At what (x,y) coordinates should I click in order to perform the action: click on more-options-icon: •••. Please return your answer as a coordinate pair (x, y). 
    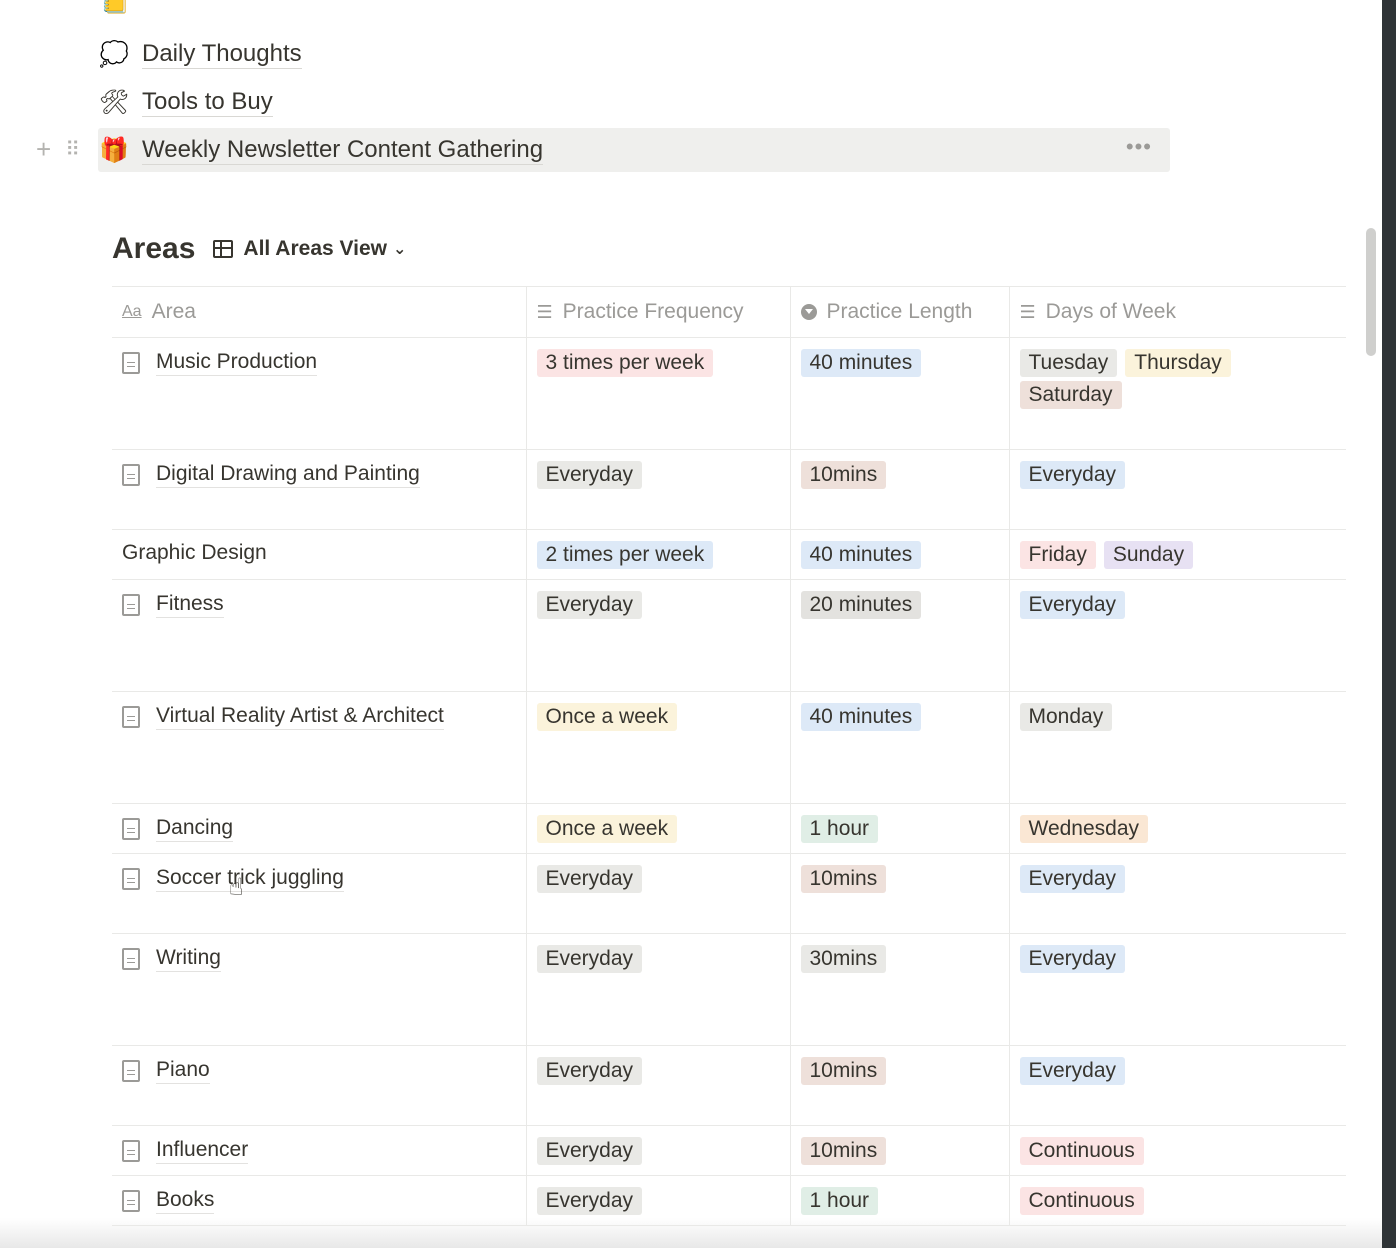
    Looking at the image, I should click on (1139, 147).